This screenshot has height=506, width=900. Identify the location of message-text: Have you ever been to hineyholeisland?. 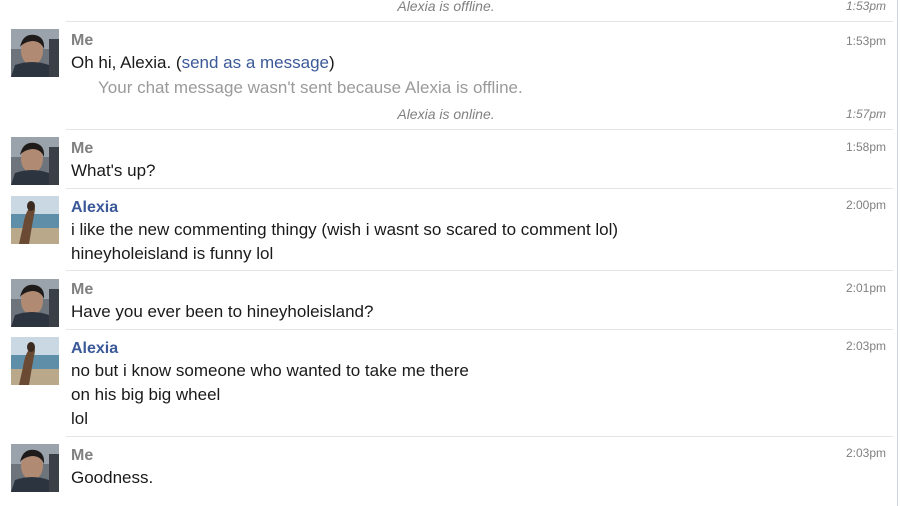
(222, 311).